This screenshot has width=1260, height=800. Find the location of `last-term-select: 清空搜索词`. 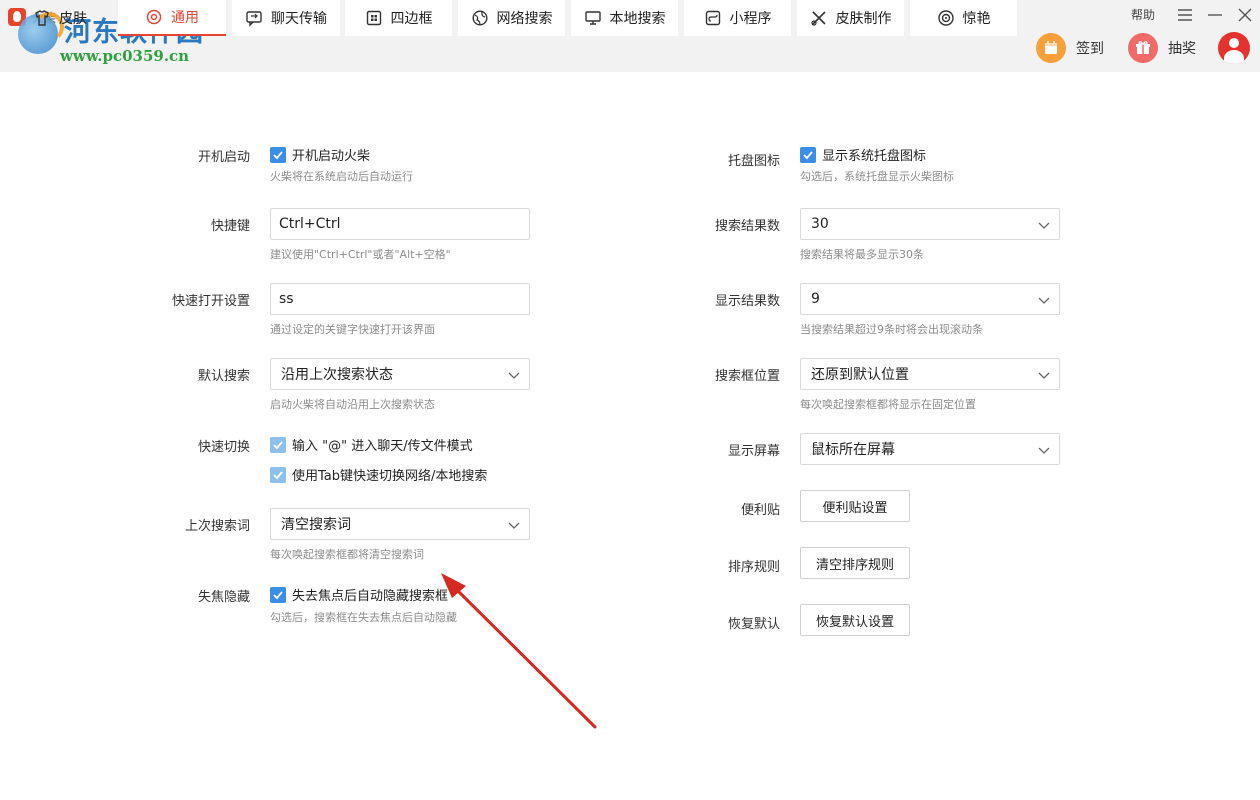

last-term-select: 清空搜索词 is located at coordinates (400, 524).